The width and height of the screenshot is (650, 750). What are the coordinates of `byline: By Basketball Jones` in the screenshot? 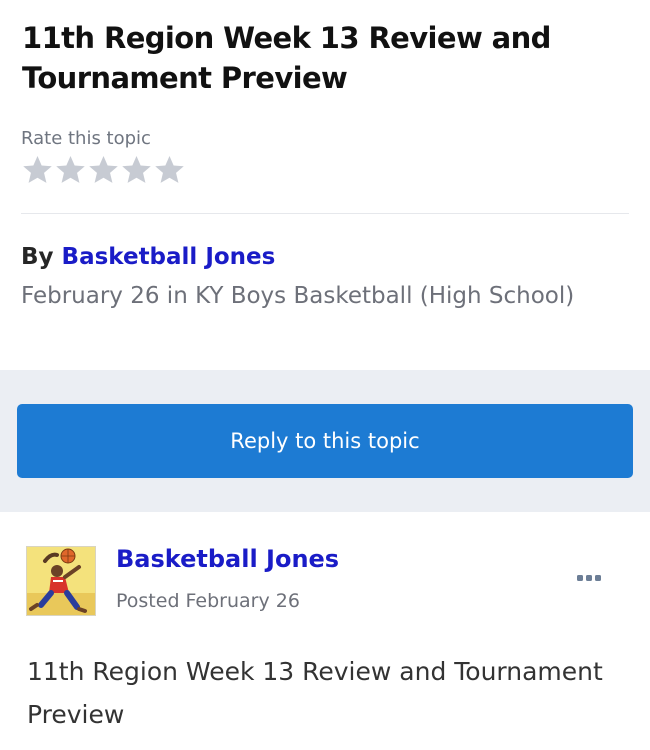 It's located at (148, 257).